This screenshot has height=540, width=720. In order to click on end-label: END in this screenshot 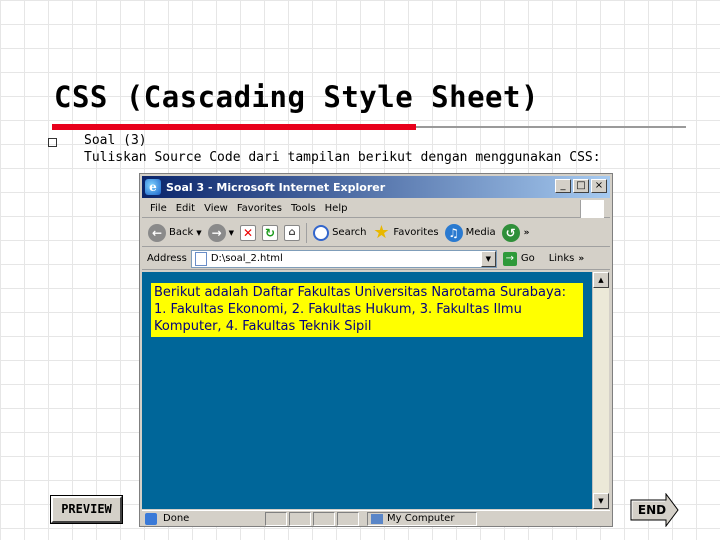, I will do `click(652, 510)`.